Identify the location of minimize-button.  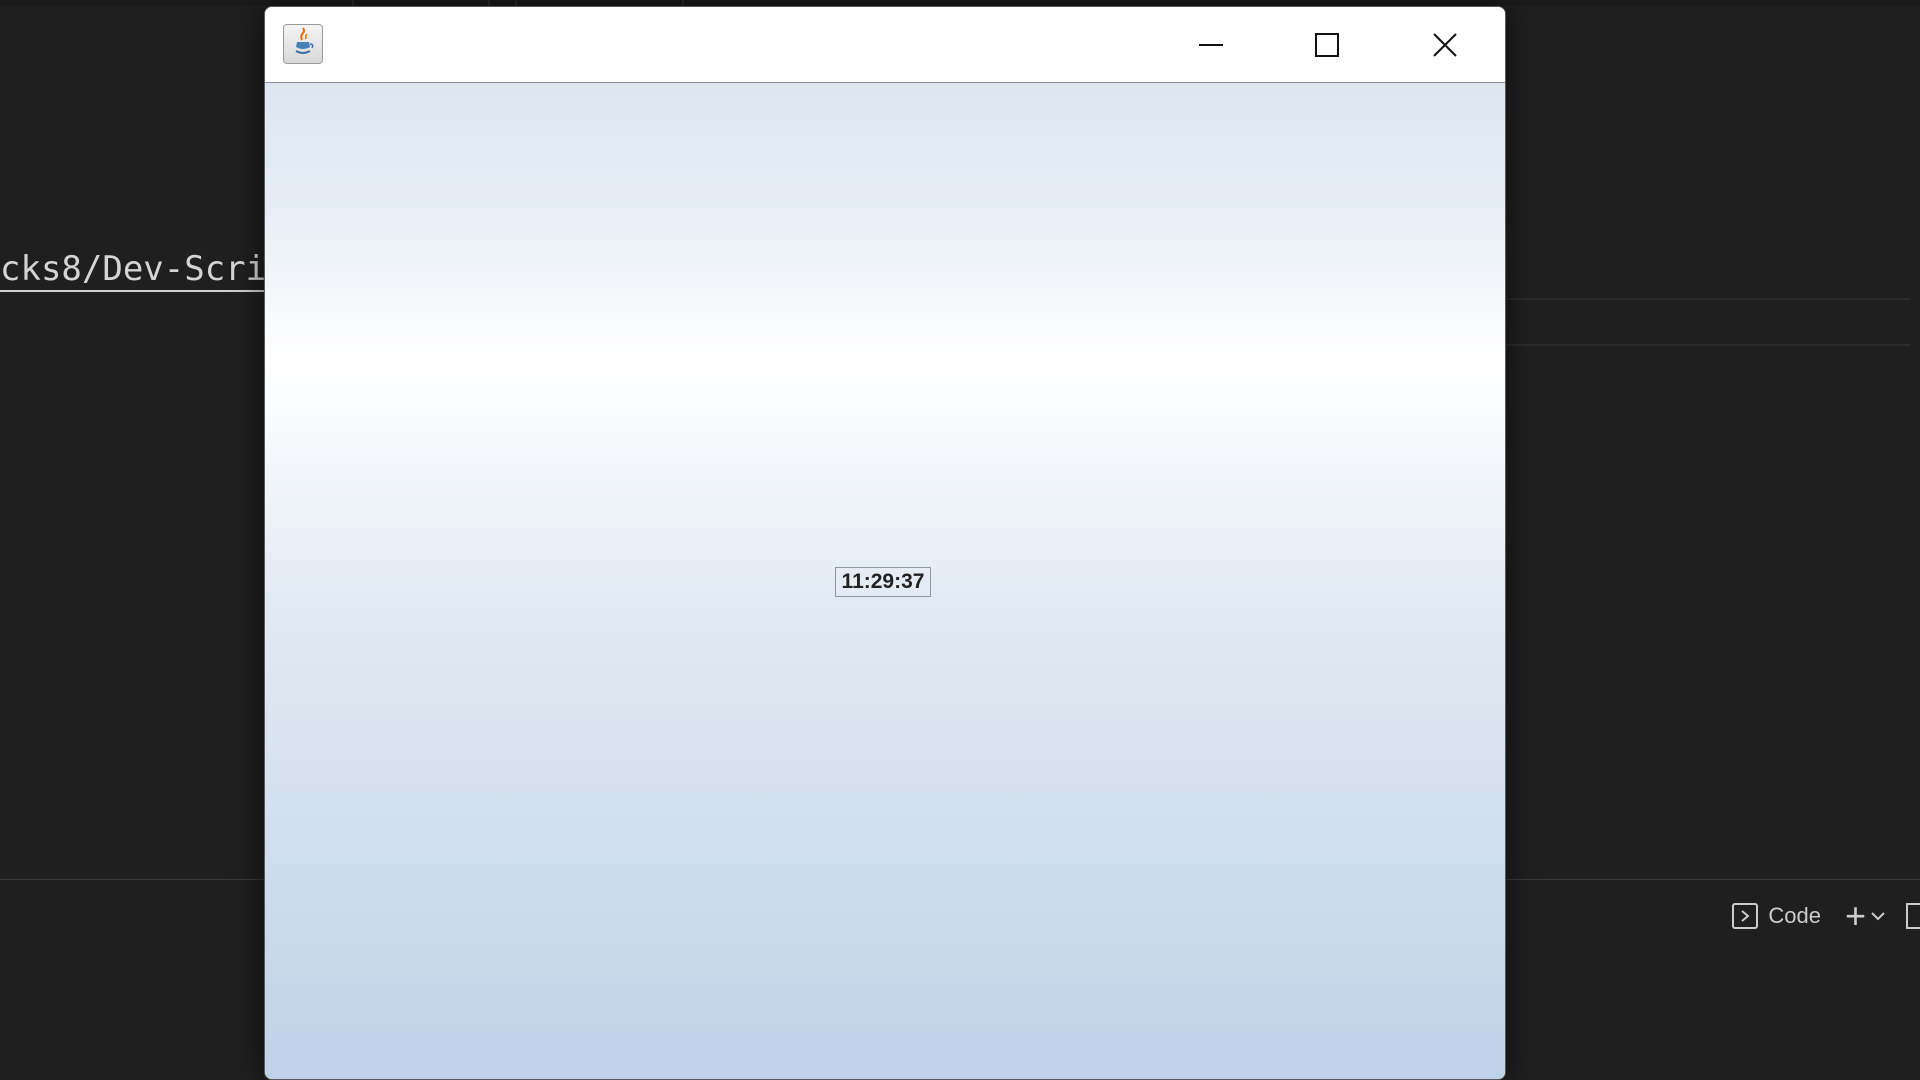
(1211, 44).